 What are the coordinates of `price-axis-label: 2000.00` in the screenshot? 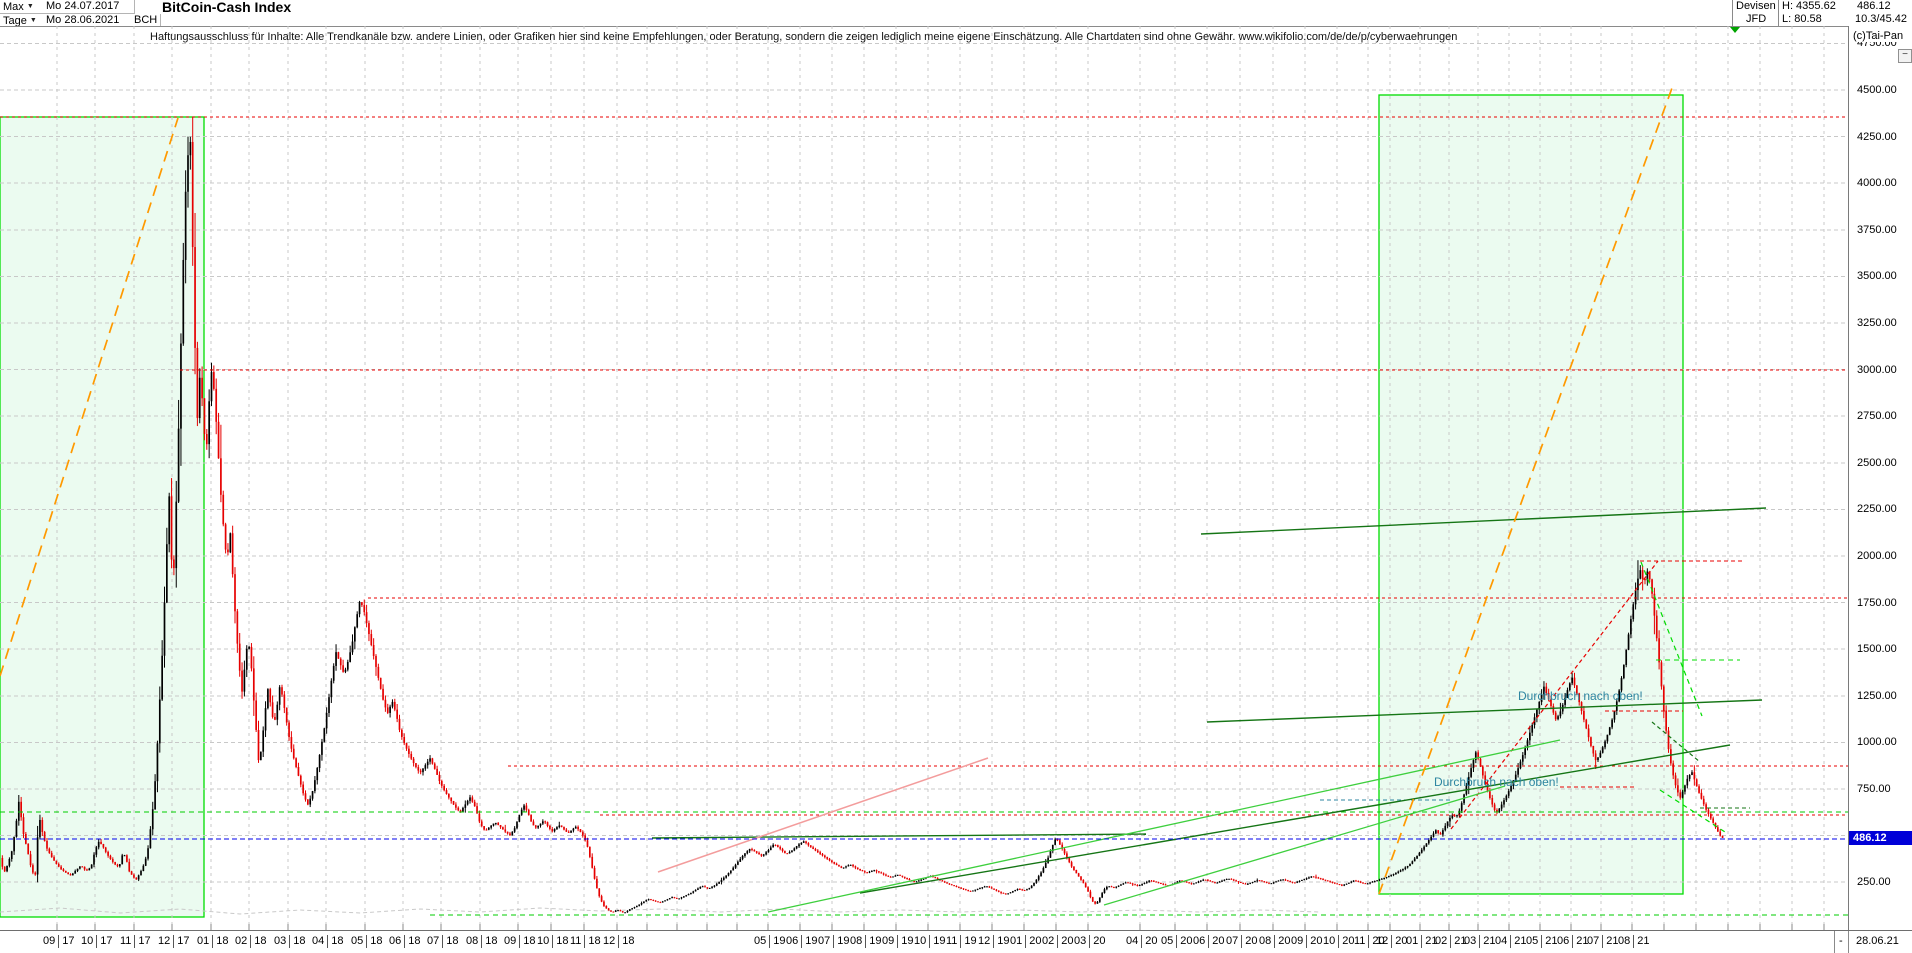 It's located at (1877, 556).